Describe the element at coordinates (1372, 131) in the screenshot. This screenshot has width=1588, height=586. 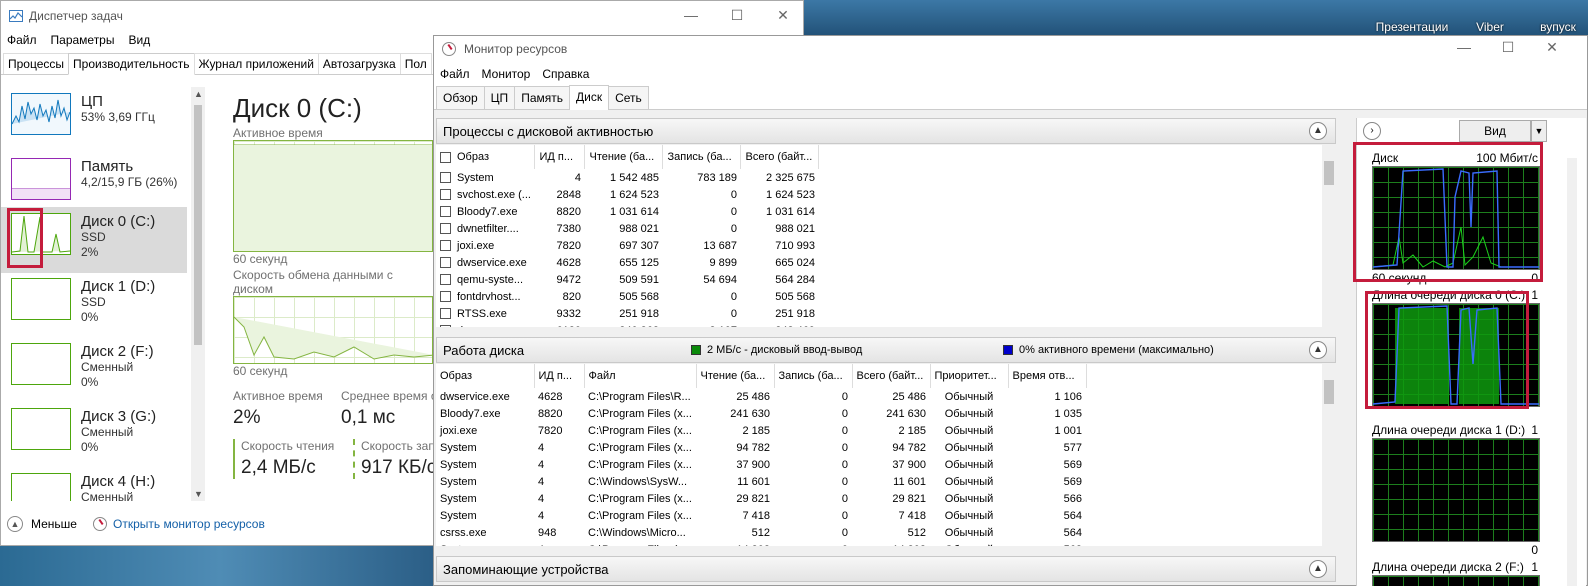
I see `expand-graphs-icon: ›` at that location.